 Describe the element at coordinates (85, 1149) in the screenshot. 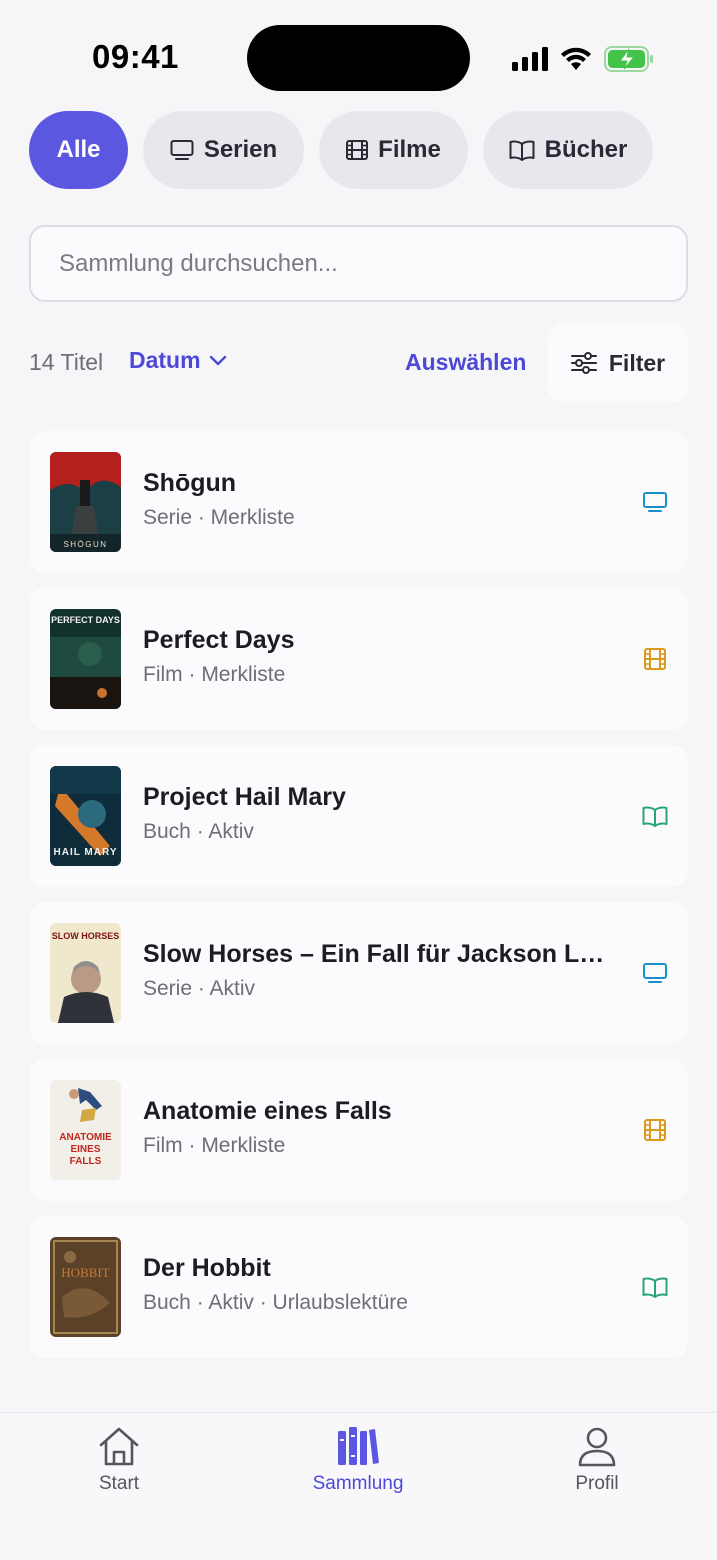

I see `cover-title: ANATOMIE EINES FALLS` at that location.